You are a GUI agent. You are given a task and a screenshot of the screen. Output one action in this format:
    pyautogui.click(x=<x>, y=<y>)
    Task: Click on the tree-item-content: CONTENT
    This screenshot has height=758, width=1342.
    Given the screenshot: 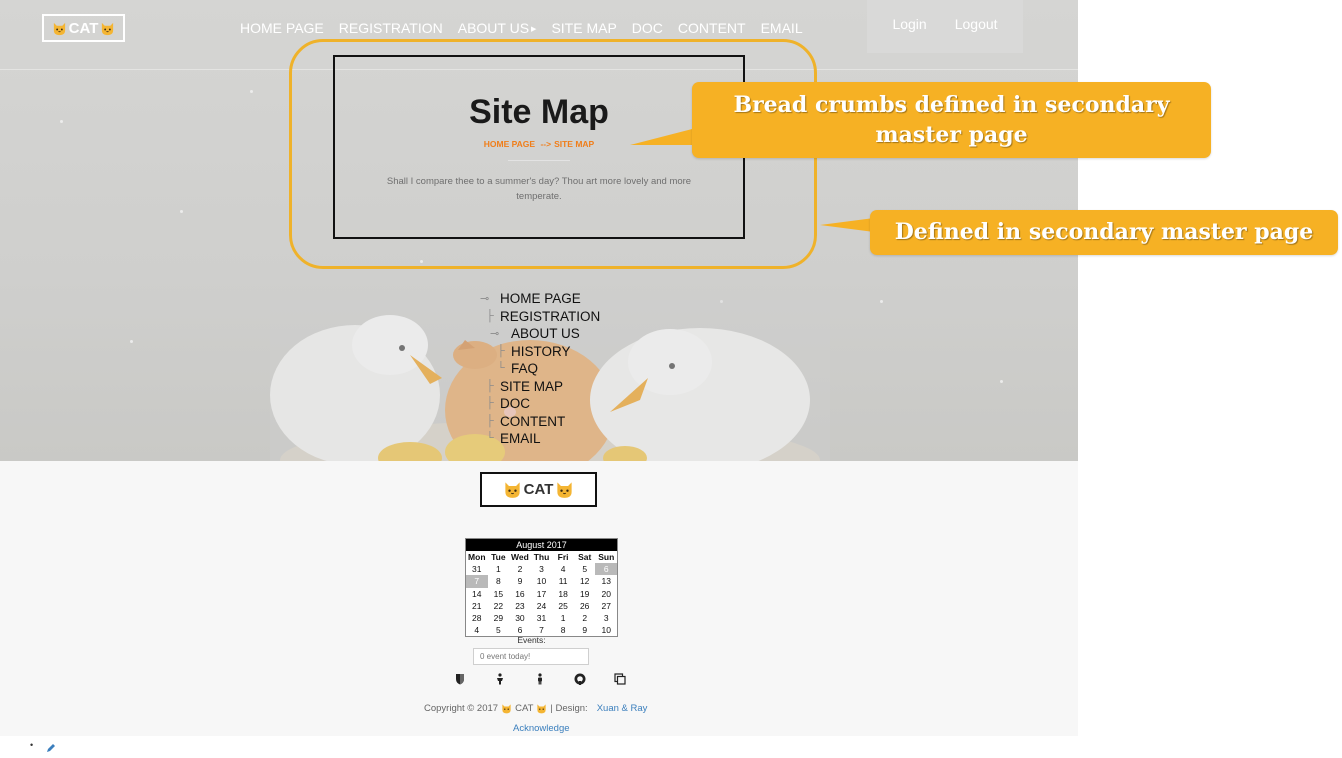 What is the action you would take?
    pyautogui.click(x=532, y=421)
    